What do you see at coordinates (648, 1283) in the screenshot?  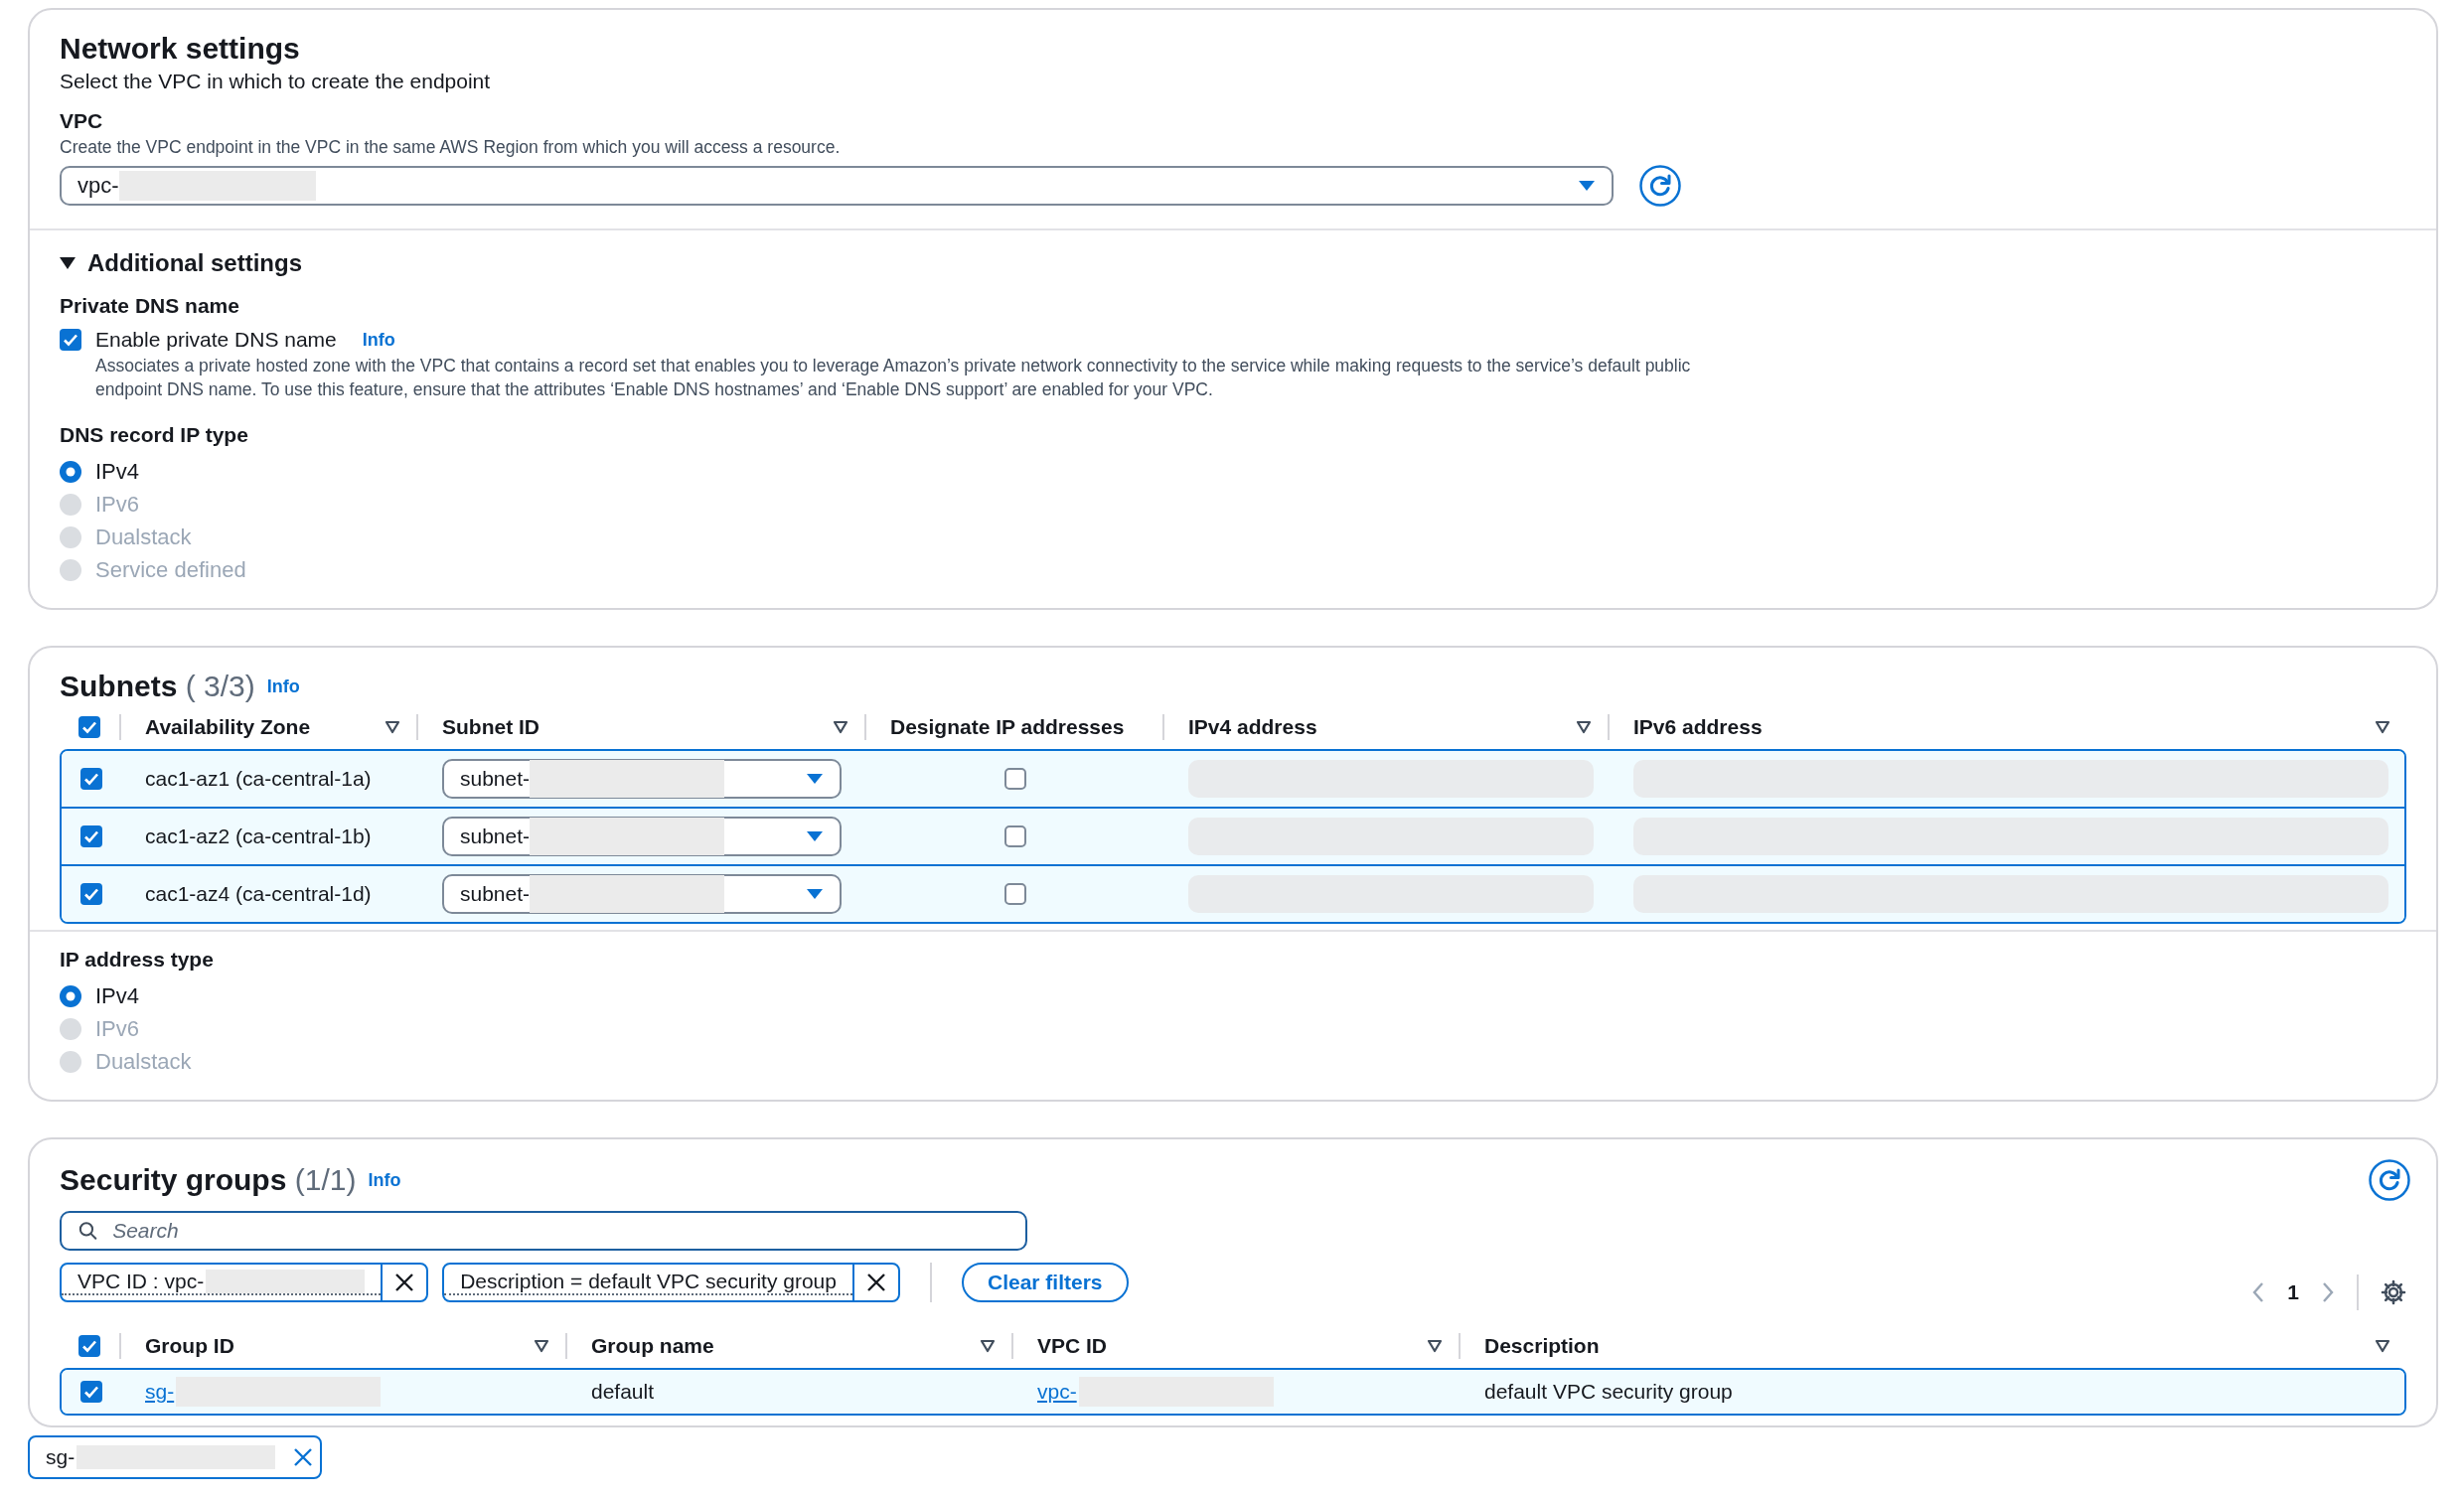 I see `filter-text: Description = default VPC security group` at bounding box center [648, 1283].